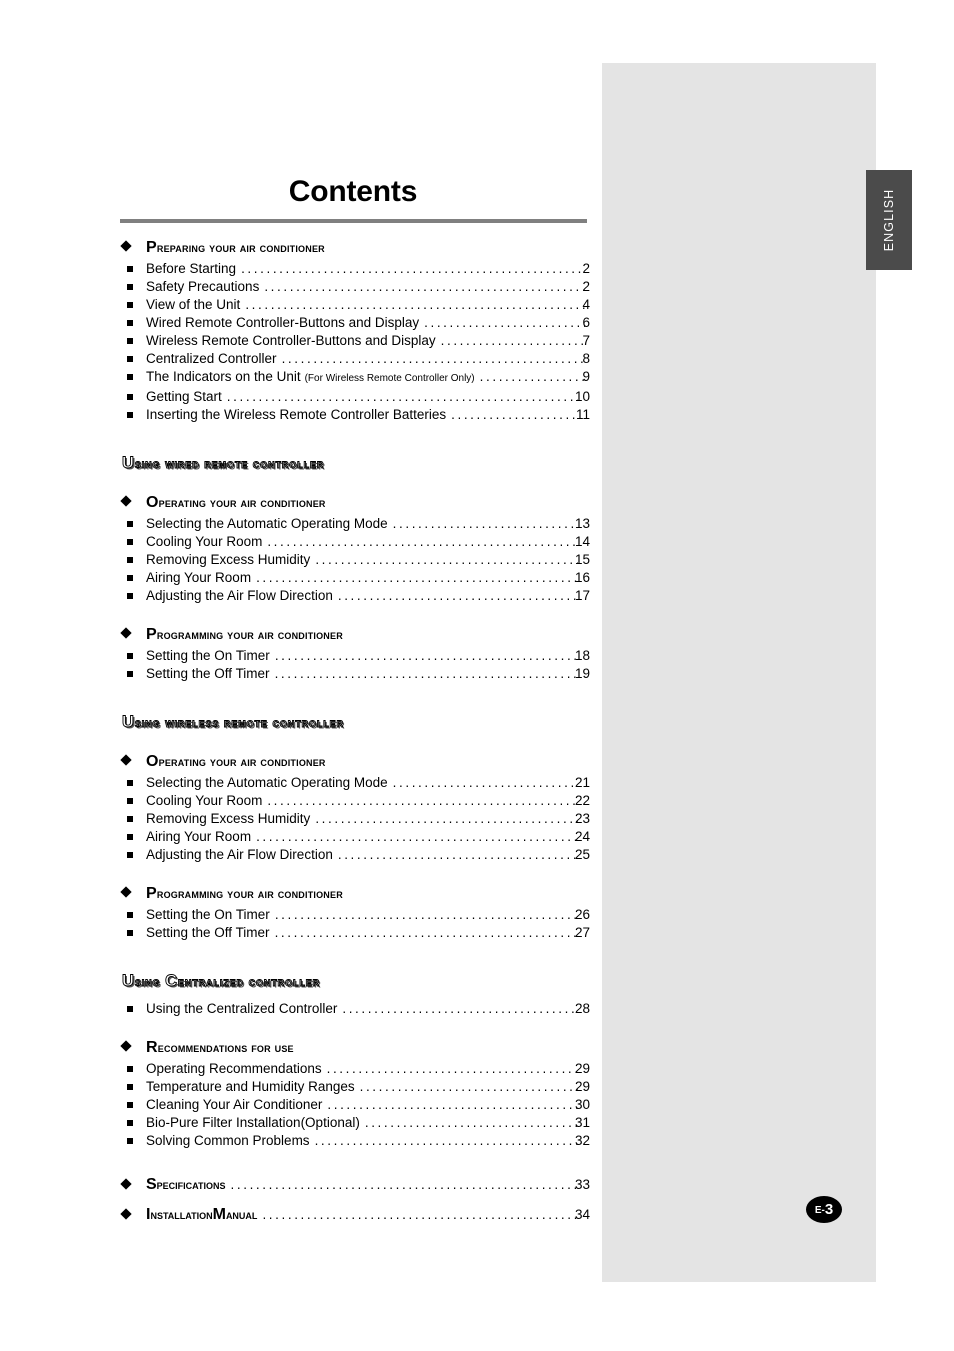 This screenshot has width=954, height=1351. Describe the element at coordinates (582, 541) in the screenshot. I see `toc-entry-page: 14` at that location.